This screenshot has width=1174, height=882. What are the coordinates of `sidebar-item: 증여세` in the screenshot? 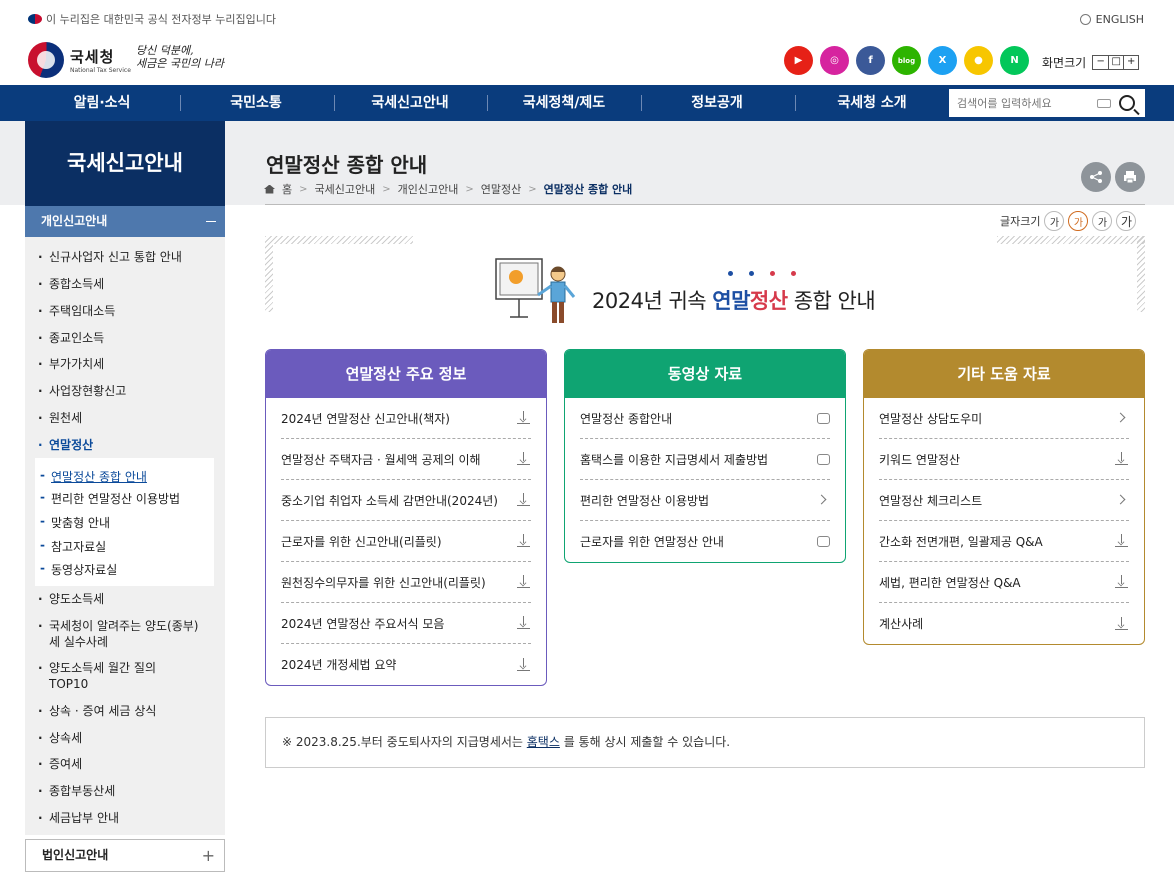 It's located at (125, 764).